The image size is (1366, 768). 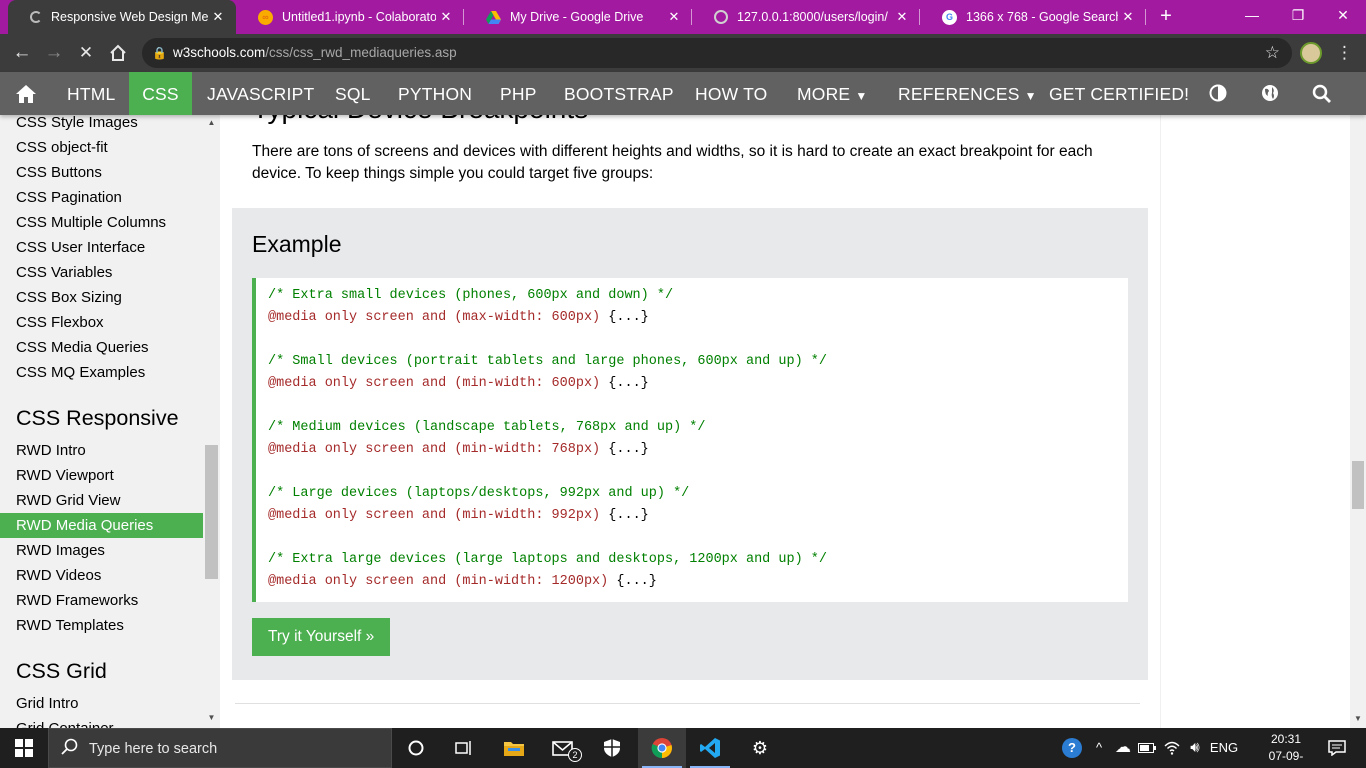 I want to click on stop-loading-icon: ✕, so click(x=86, y=53).